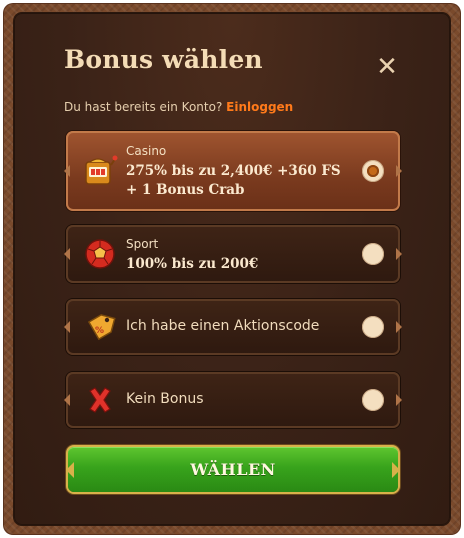  I want to click on login-link: Einloggen, so click(259, 107).